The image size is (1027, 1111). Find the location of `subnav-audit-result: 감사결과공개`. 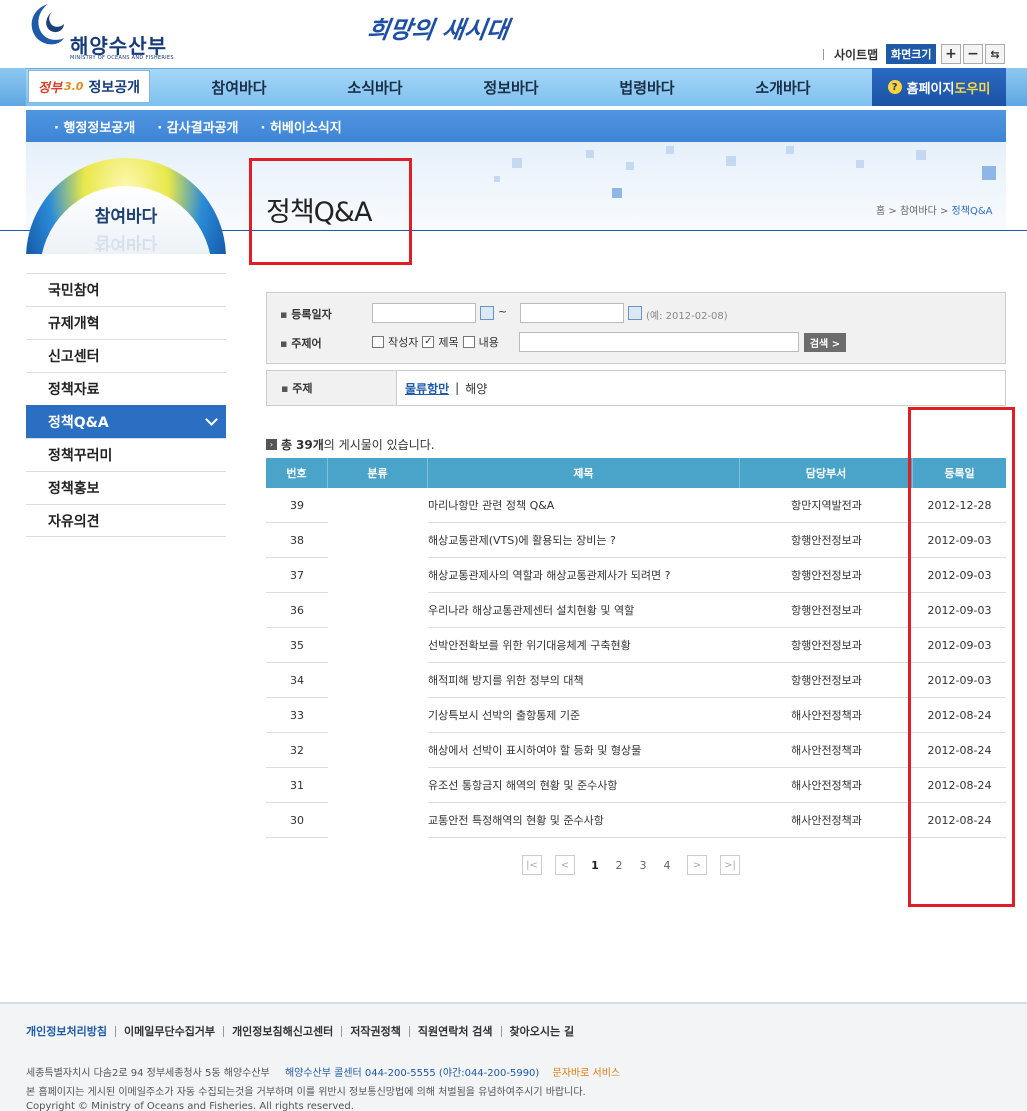

subnav-audit-result: 감사결과공개 is located at coordinates (198, 126).